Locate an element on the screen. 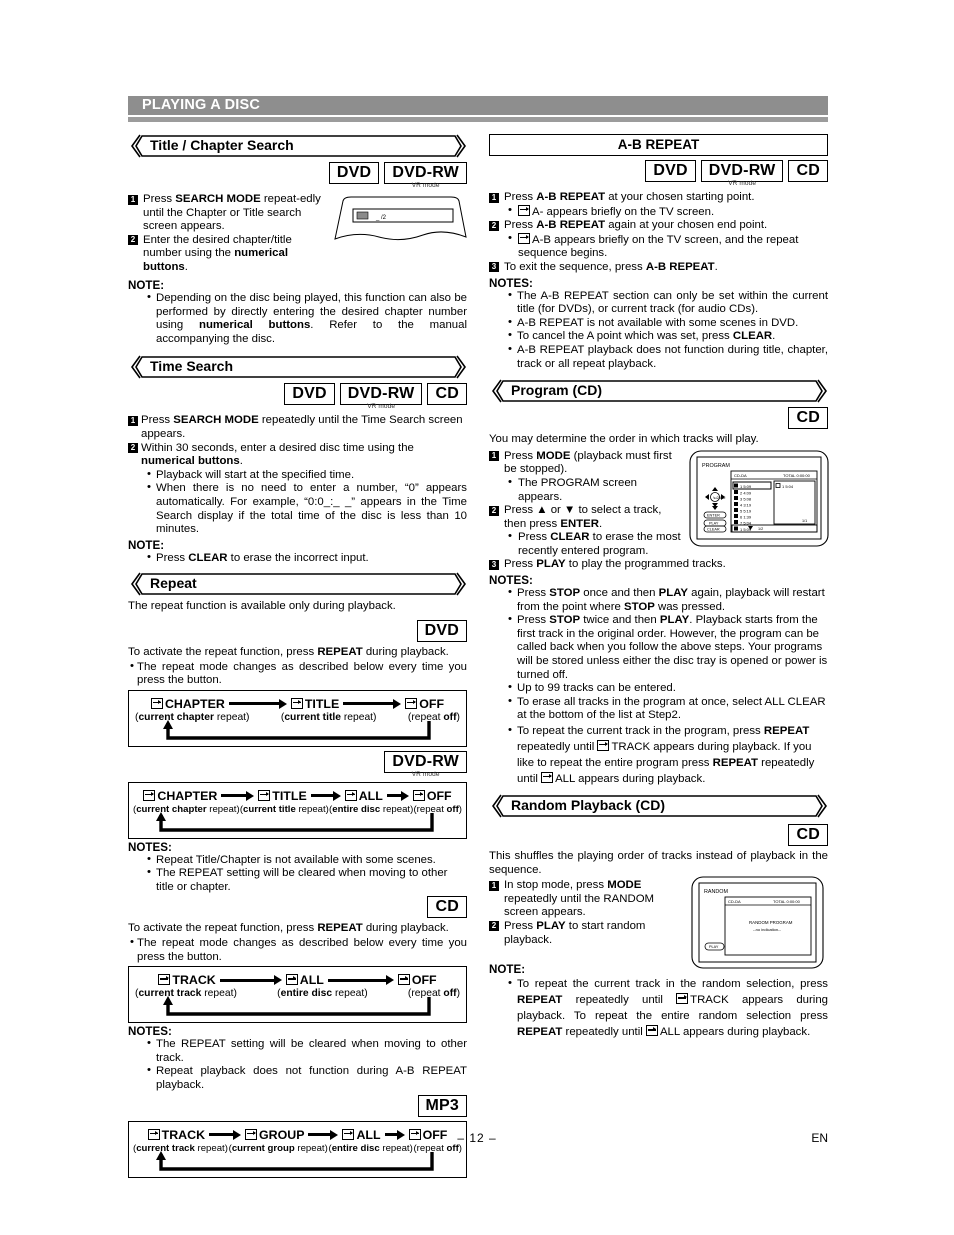 This screenshot has width=954, height=1235. osd-track: 1 5:09 is located at coordinates (746, 486).